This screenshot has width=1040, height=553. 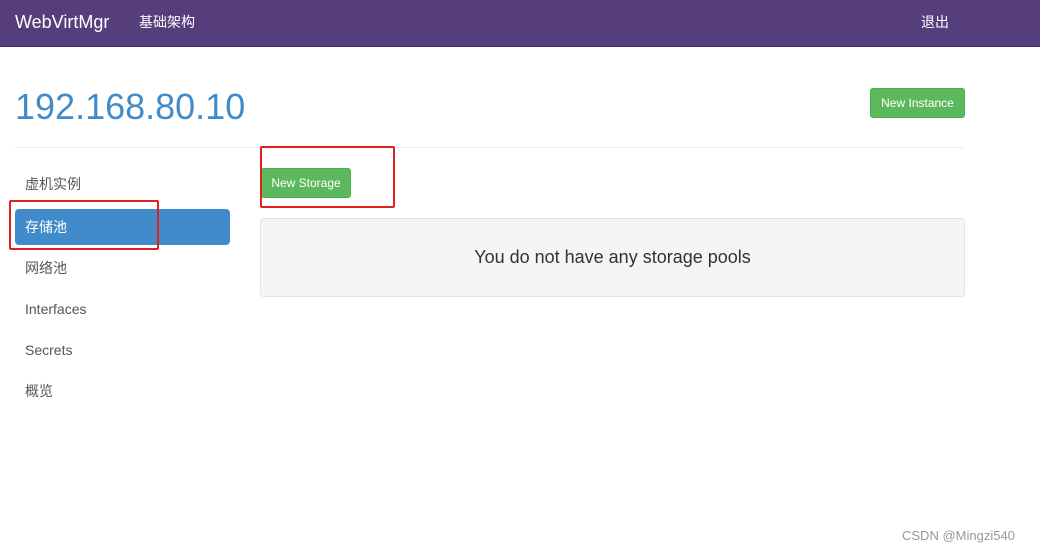 What do you see at coordinates (122, 184) in the screenshot?
I see `sidebar-item-instances: 虚机实例` at bounding box center [122, 184].